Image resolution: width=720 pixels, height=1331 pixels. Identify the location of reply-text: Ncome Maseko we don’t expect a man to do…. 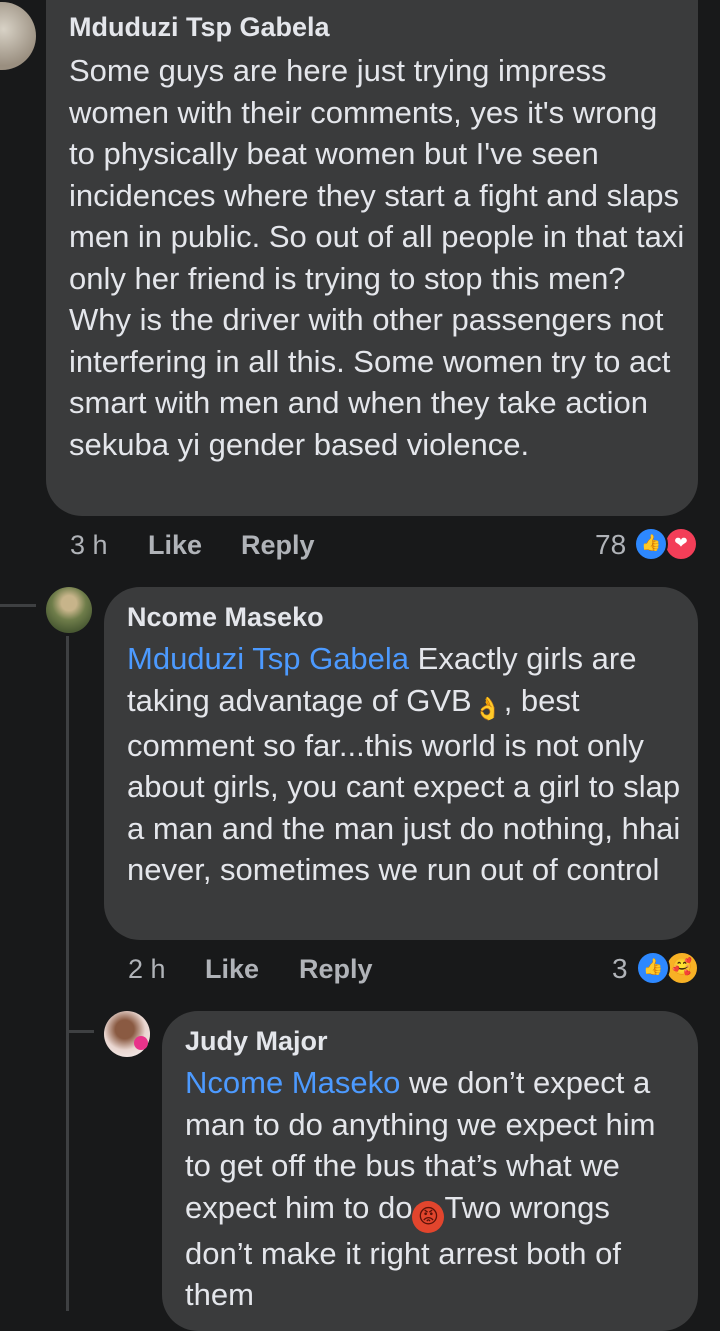
(435, 1189).